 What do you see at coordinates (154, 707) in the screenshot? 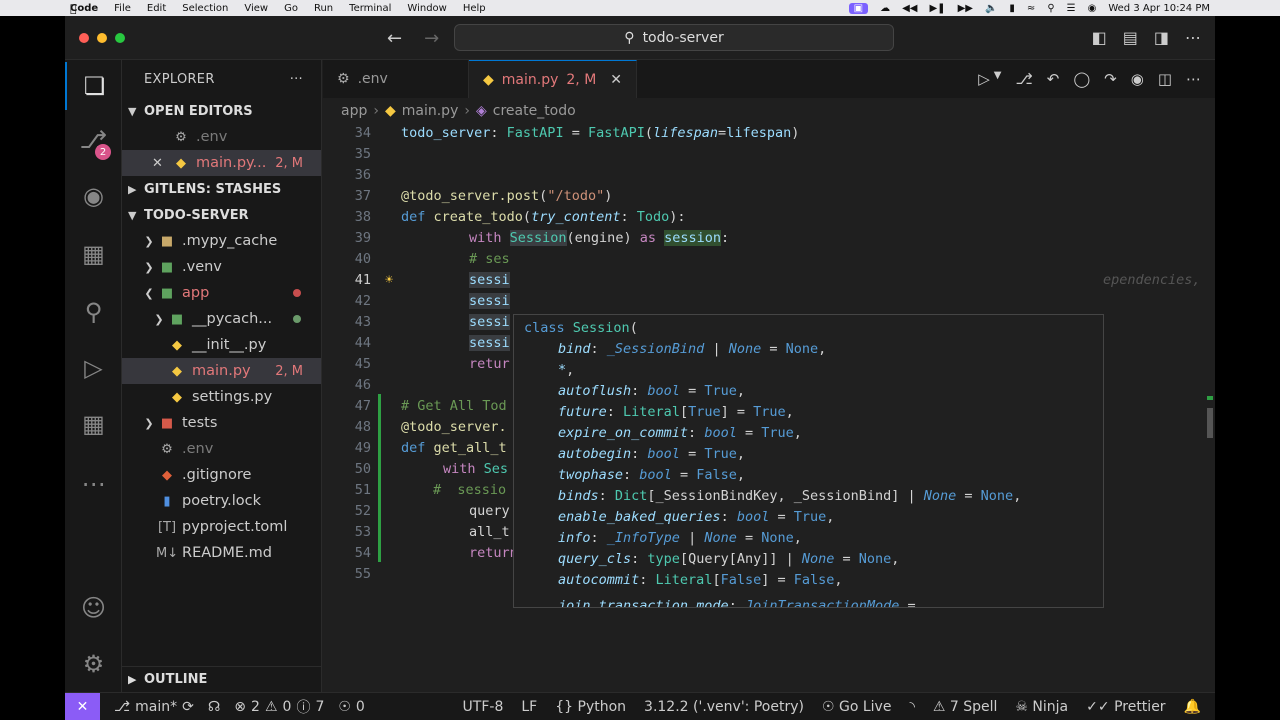
I see `branch-status: ⎇ main* ⟳` at bounding box center [154, 707].